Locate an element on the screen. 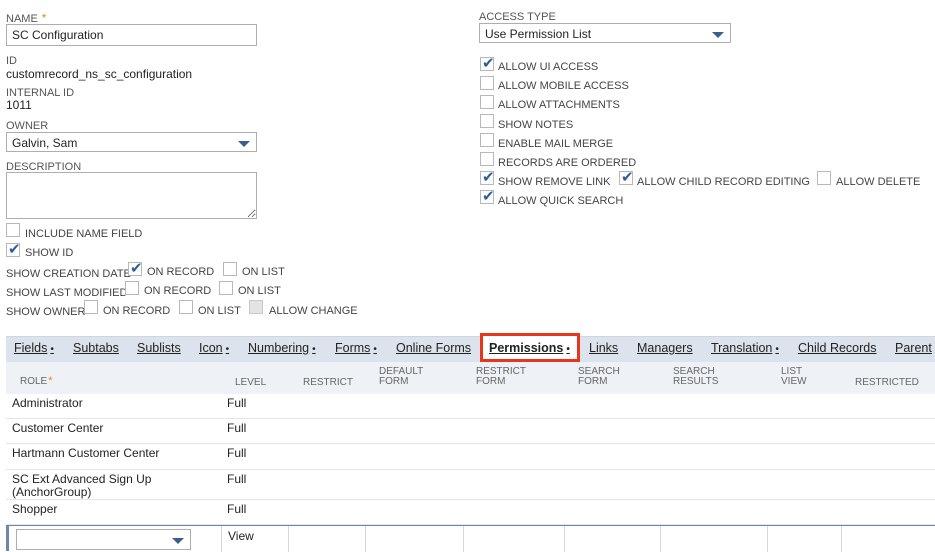  id-label: ID is located at coordinates (11, 61).